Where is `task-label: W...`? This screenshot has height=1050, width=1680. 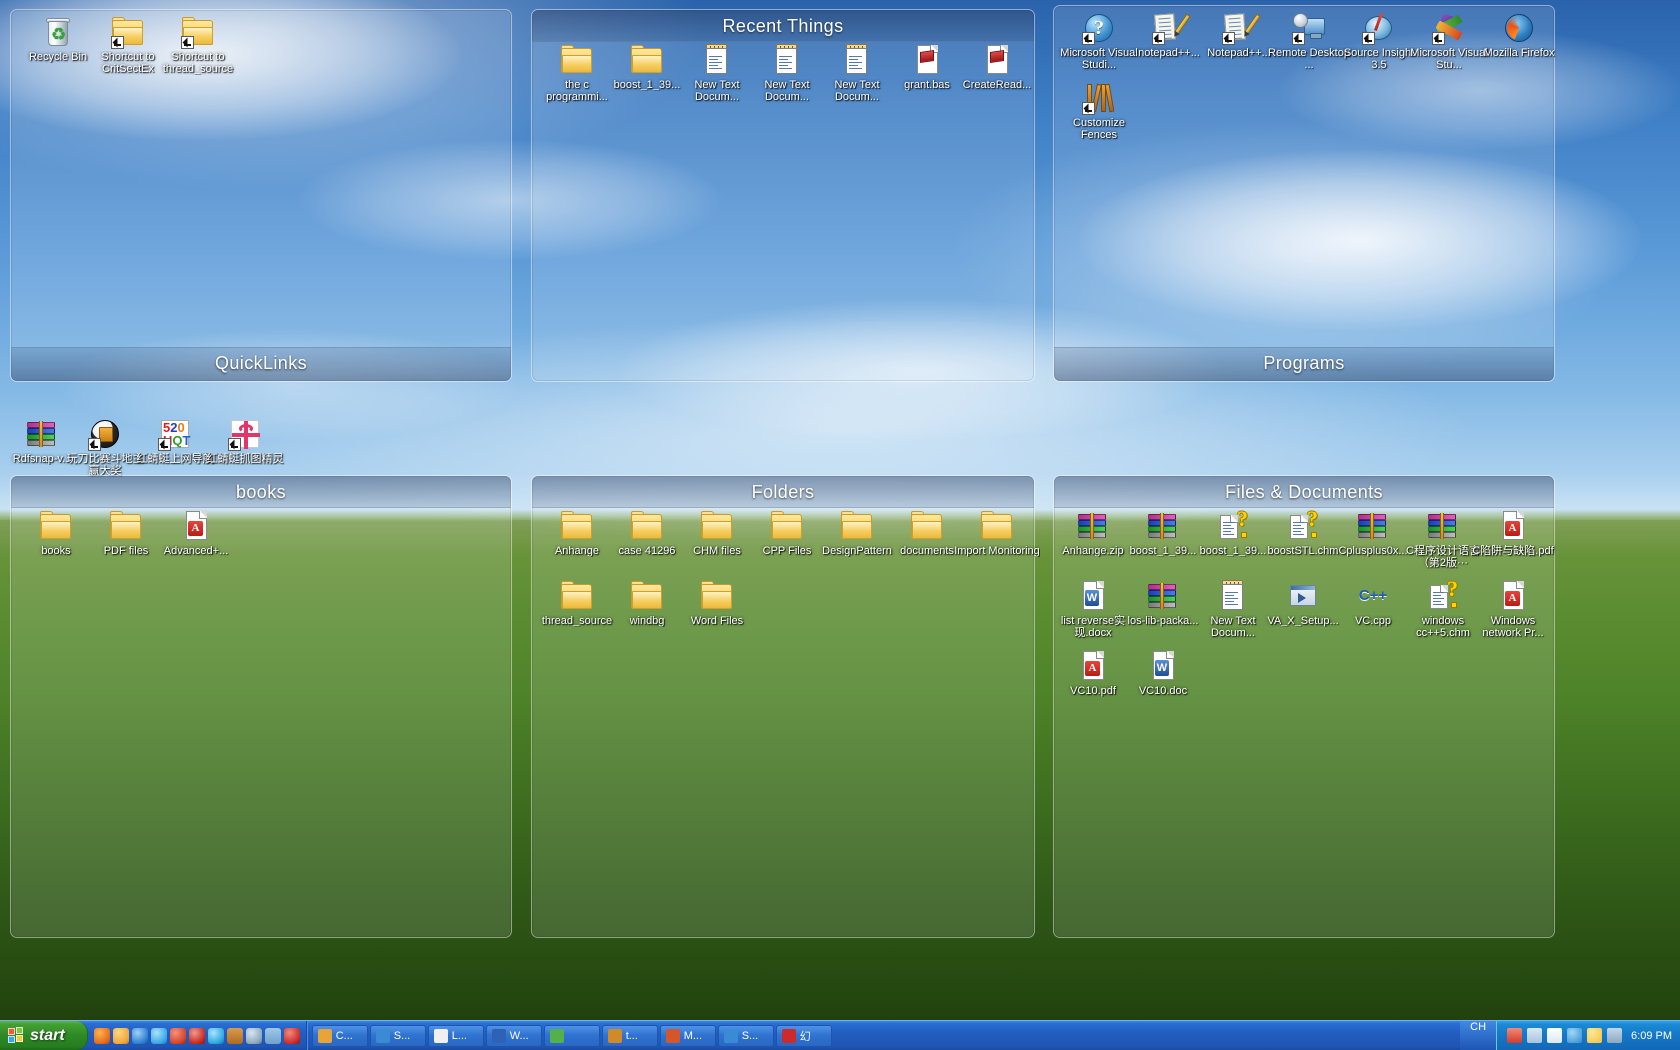
task-label: W... is located at coordinates (519, 1035).